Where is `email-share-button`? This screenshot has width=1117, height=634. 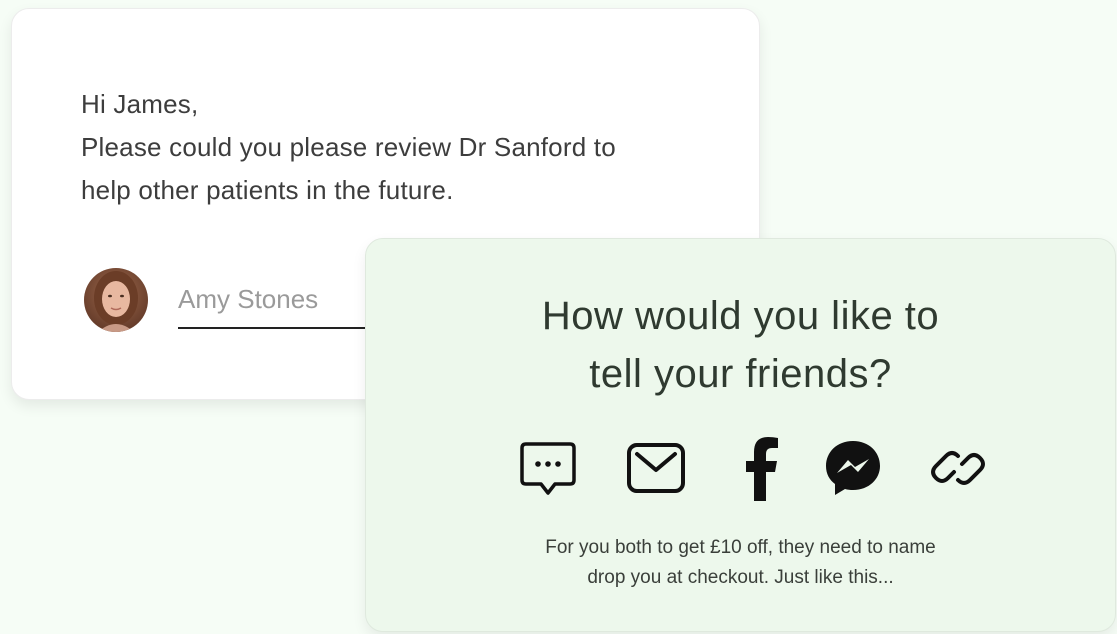
email-share-button is located at coordinates (656, 468).